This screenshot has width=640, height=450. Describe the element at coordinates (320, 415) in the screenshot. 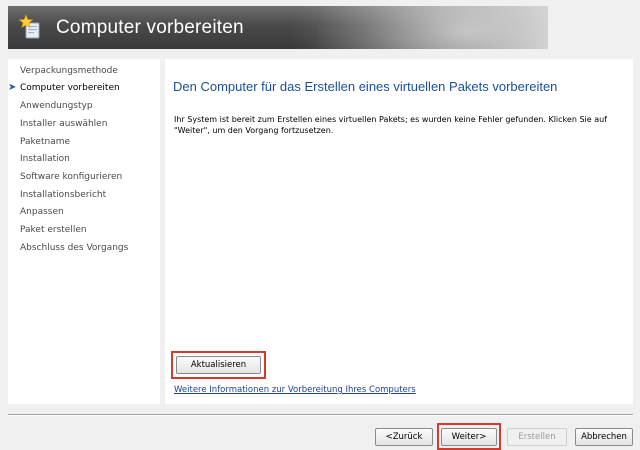

I see `footer-separator` at that location.